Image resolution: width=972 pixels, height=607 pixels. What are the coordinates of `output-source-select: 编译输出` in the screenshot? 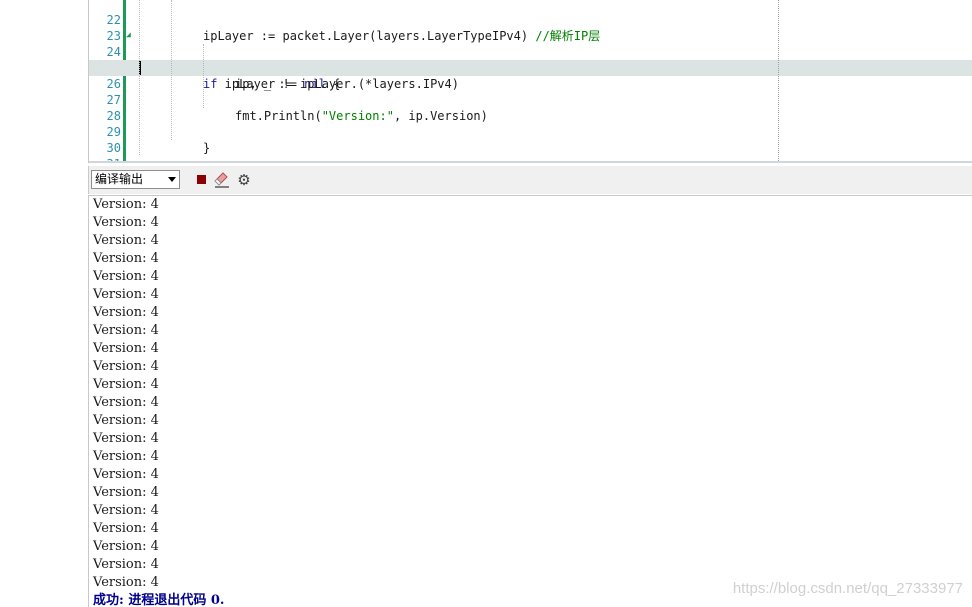 It's located at (135, 179).